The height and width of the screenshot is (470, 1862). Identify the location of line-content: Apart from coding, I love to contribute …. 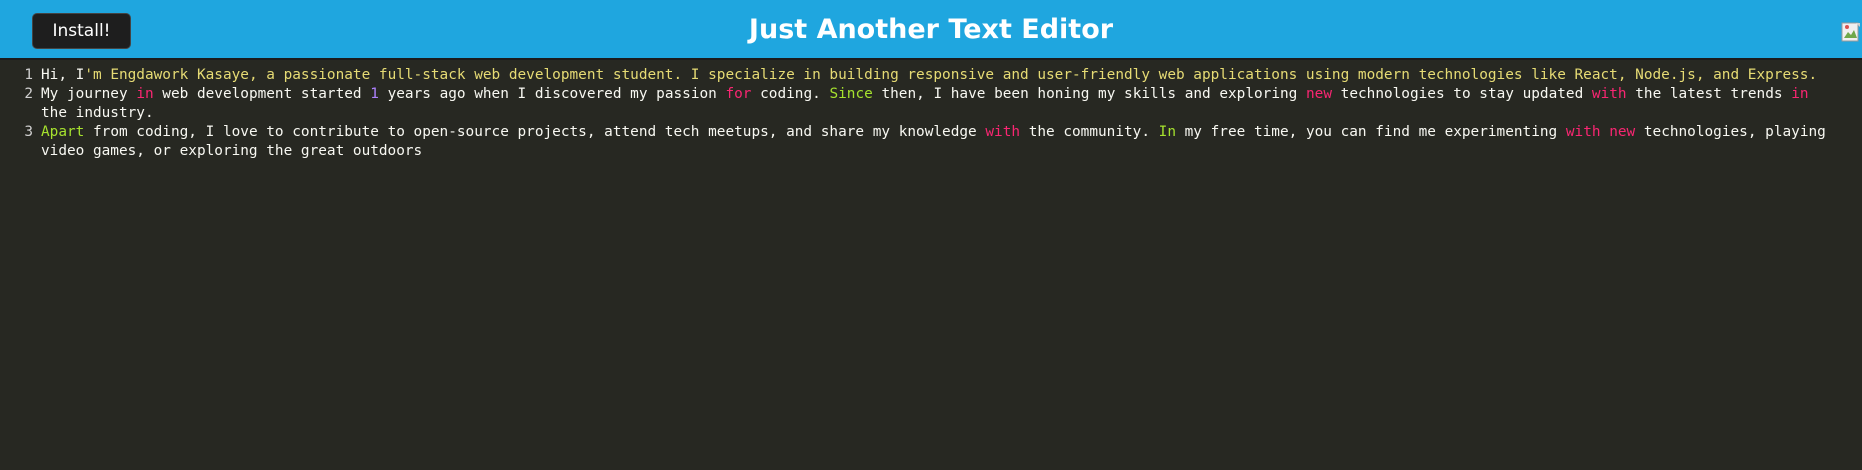
(951, 142).